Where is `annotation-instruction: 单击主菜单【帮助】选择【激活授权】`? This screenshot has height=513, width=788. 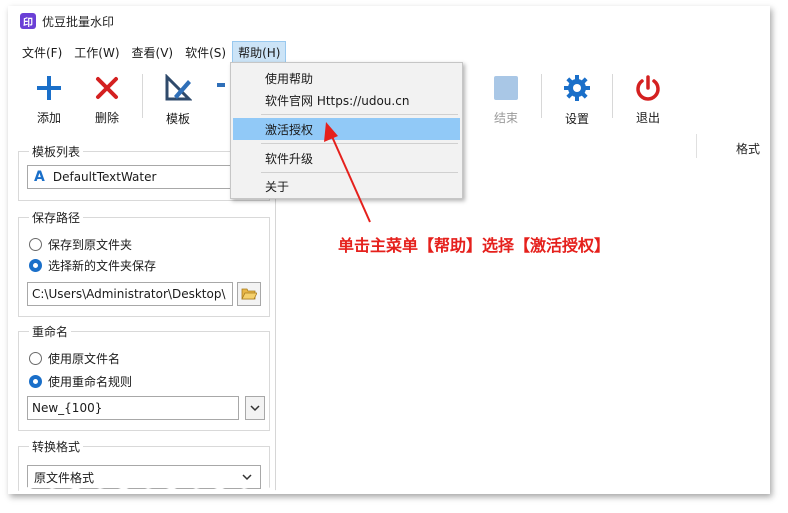
annotation-instruction: 单击主菜单【帮助】选择【激活授权】 is located at coordinates (474, 245).